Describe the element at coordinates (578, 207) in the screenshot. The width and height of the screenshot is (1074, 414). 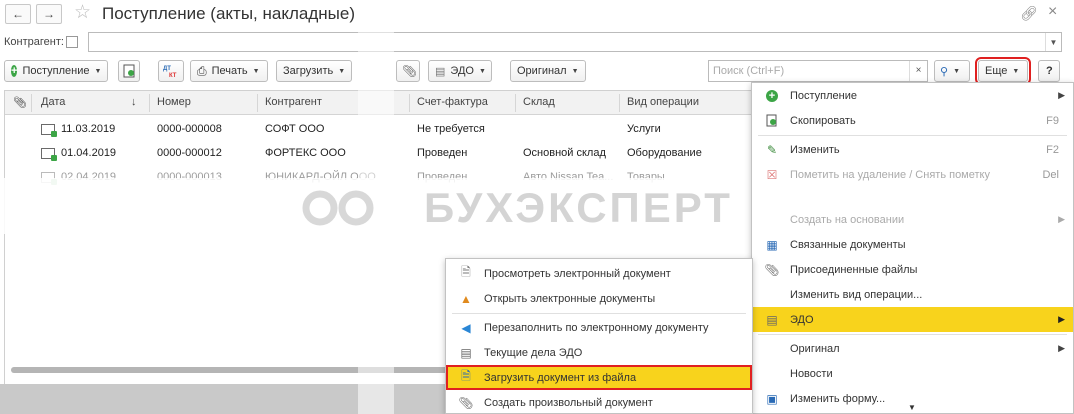
I see `watermark-text: БУХЭКСПЕРТ` at that location.